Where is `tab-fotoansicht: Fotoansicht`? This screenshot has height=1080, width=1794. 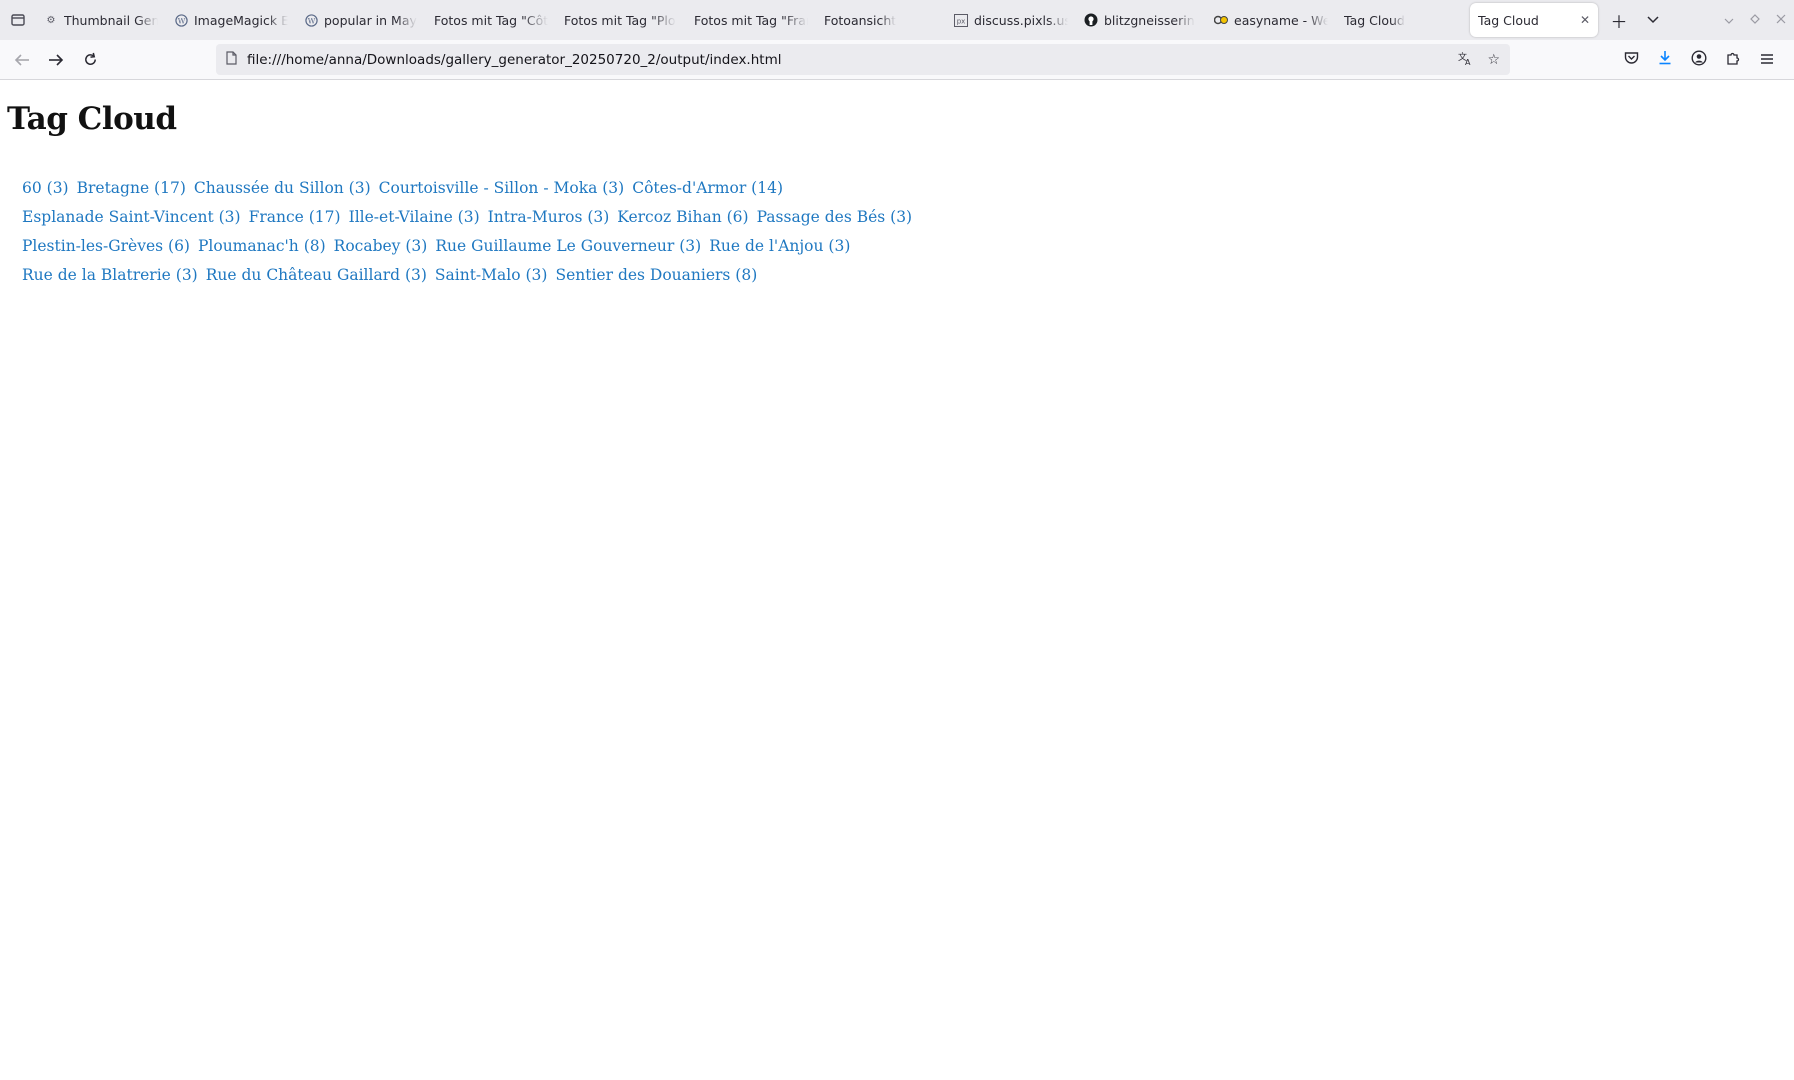 tab-fotoansicht: Fotoansicht is located at coordinates (881, 20).